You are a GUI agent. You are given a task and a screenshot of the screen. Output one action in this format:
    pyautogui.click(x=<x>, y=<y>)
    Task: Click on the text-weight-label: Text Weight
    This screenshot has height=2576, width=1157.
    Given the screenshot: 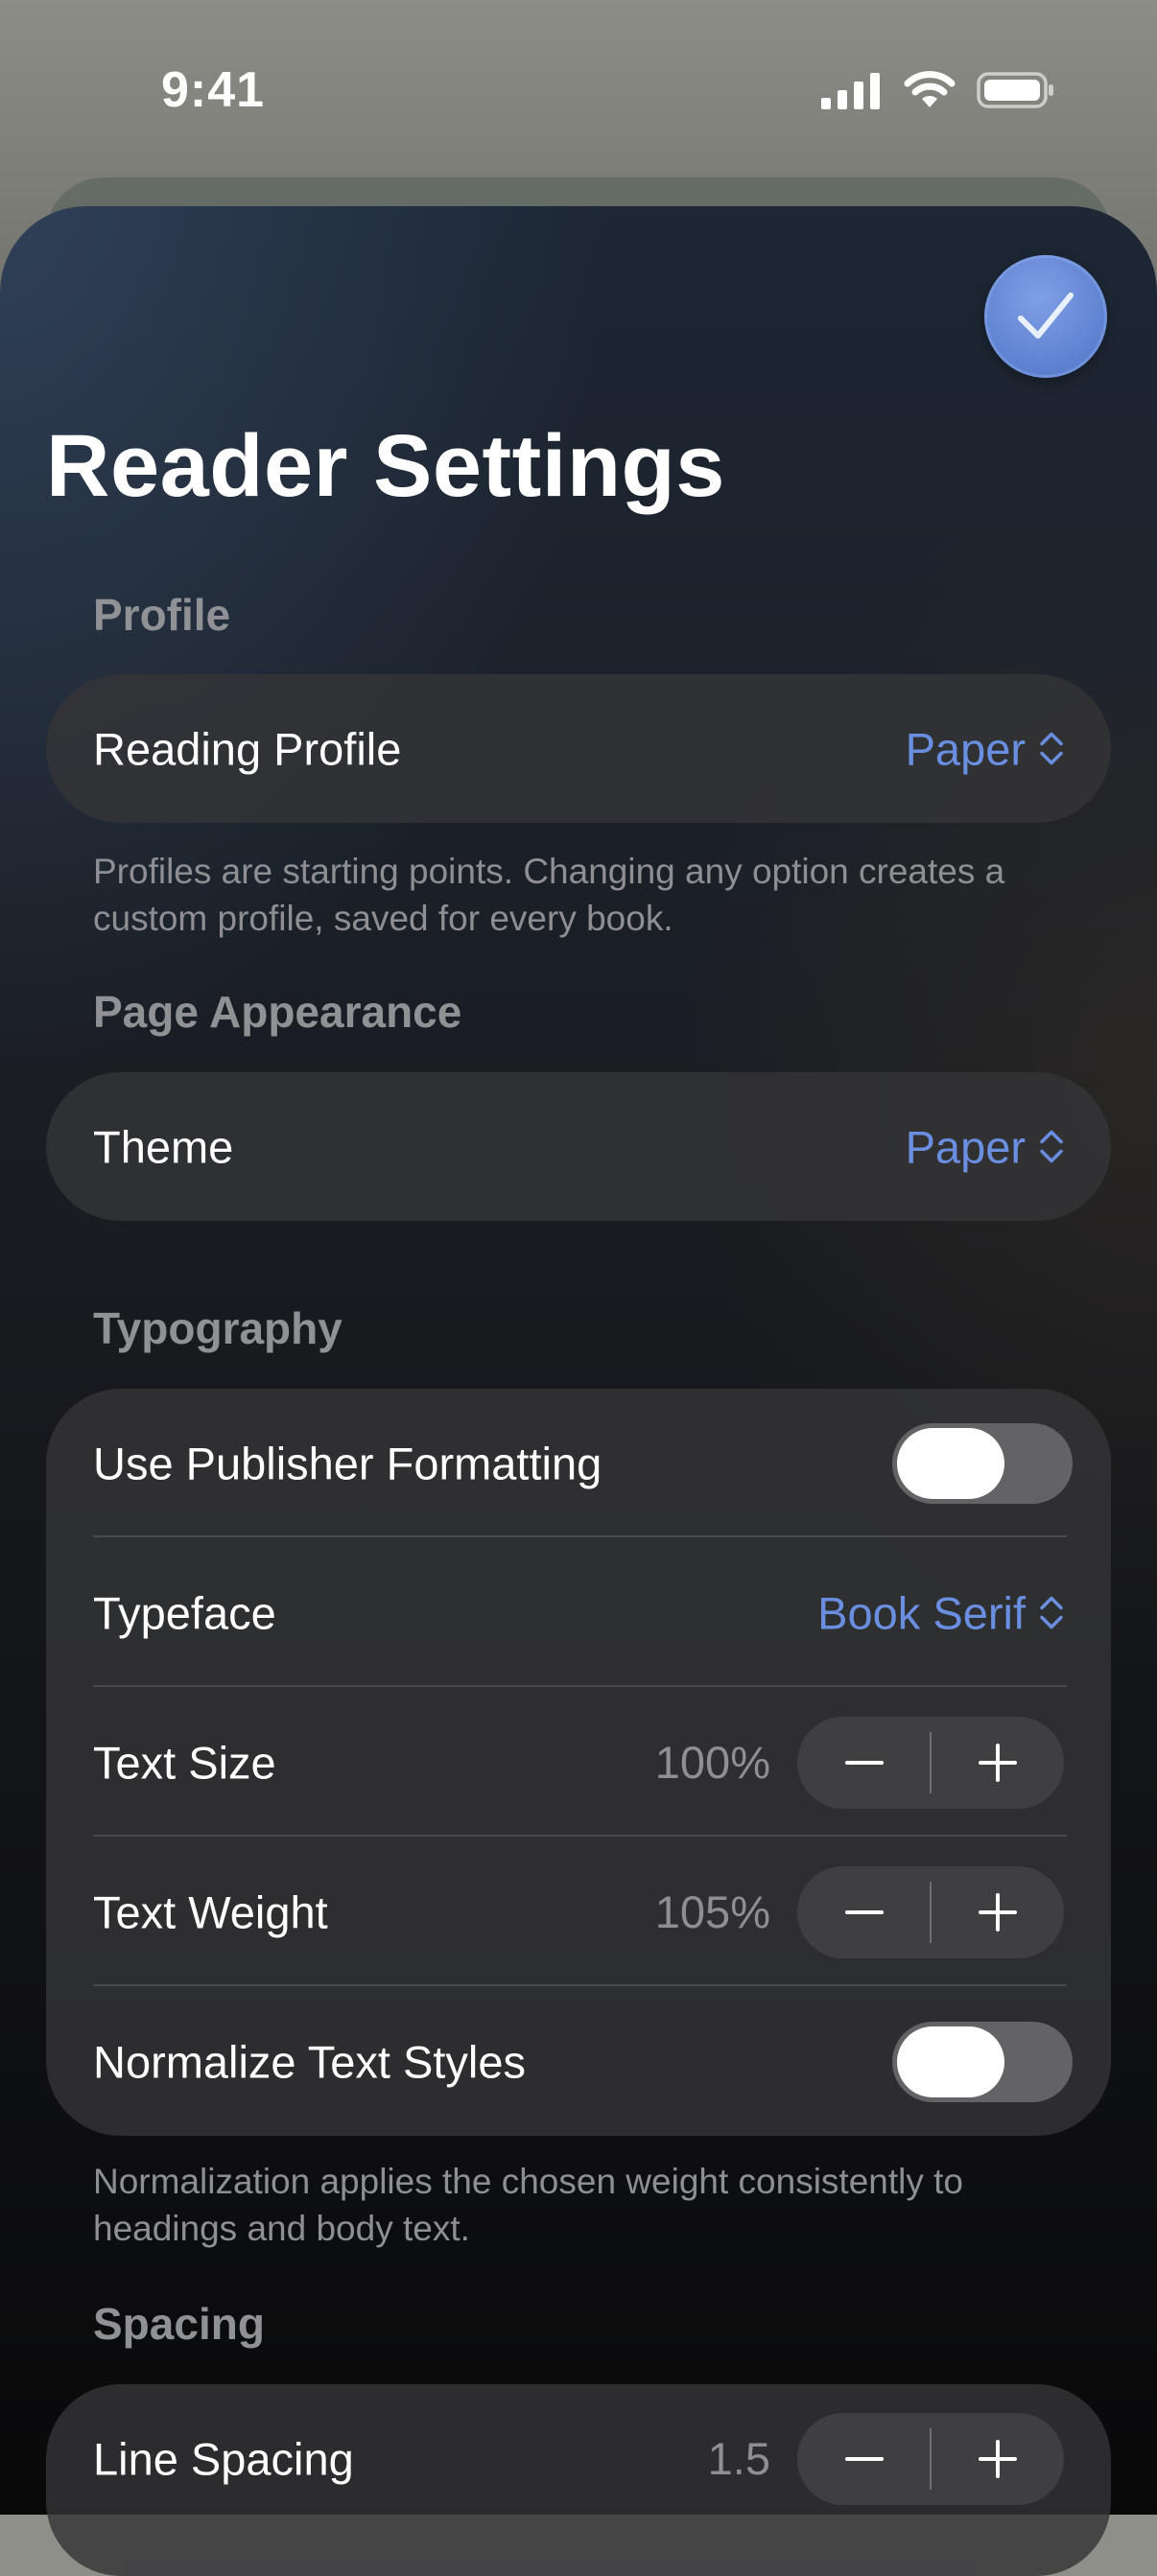 What is the action you would take?
    pyautogui.click(x=210, y=1911)
    